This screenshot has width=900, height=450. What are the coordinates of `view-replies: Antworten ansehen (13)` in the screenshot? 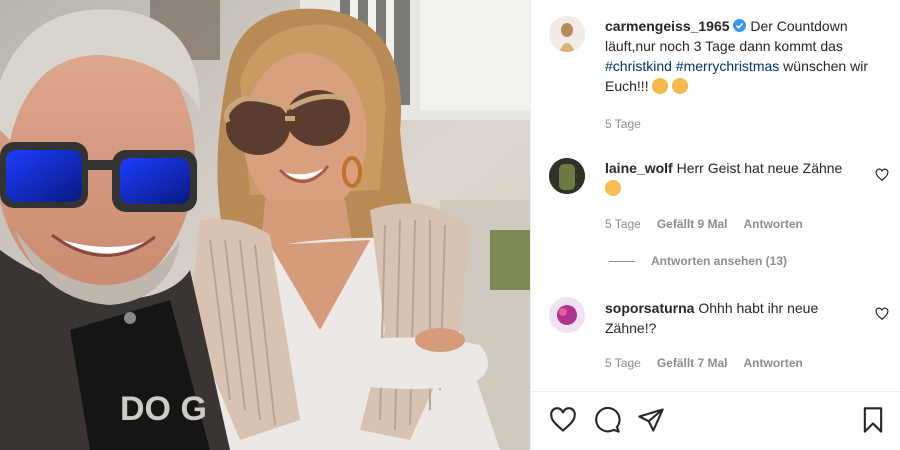 It's located at (698, 261).